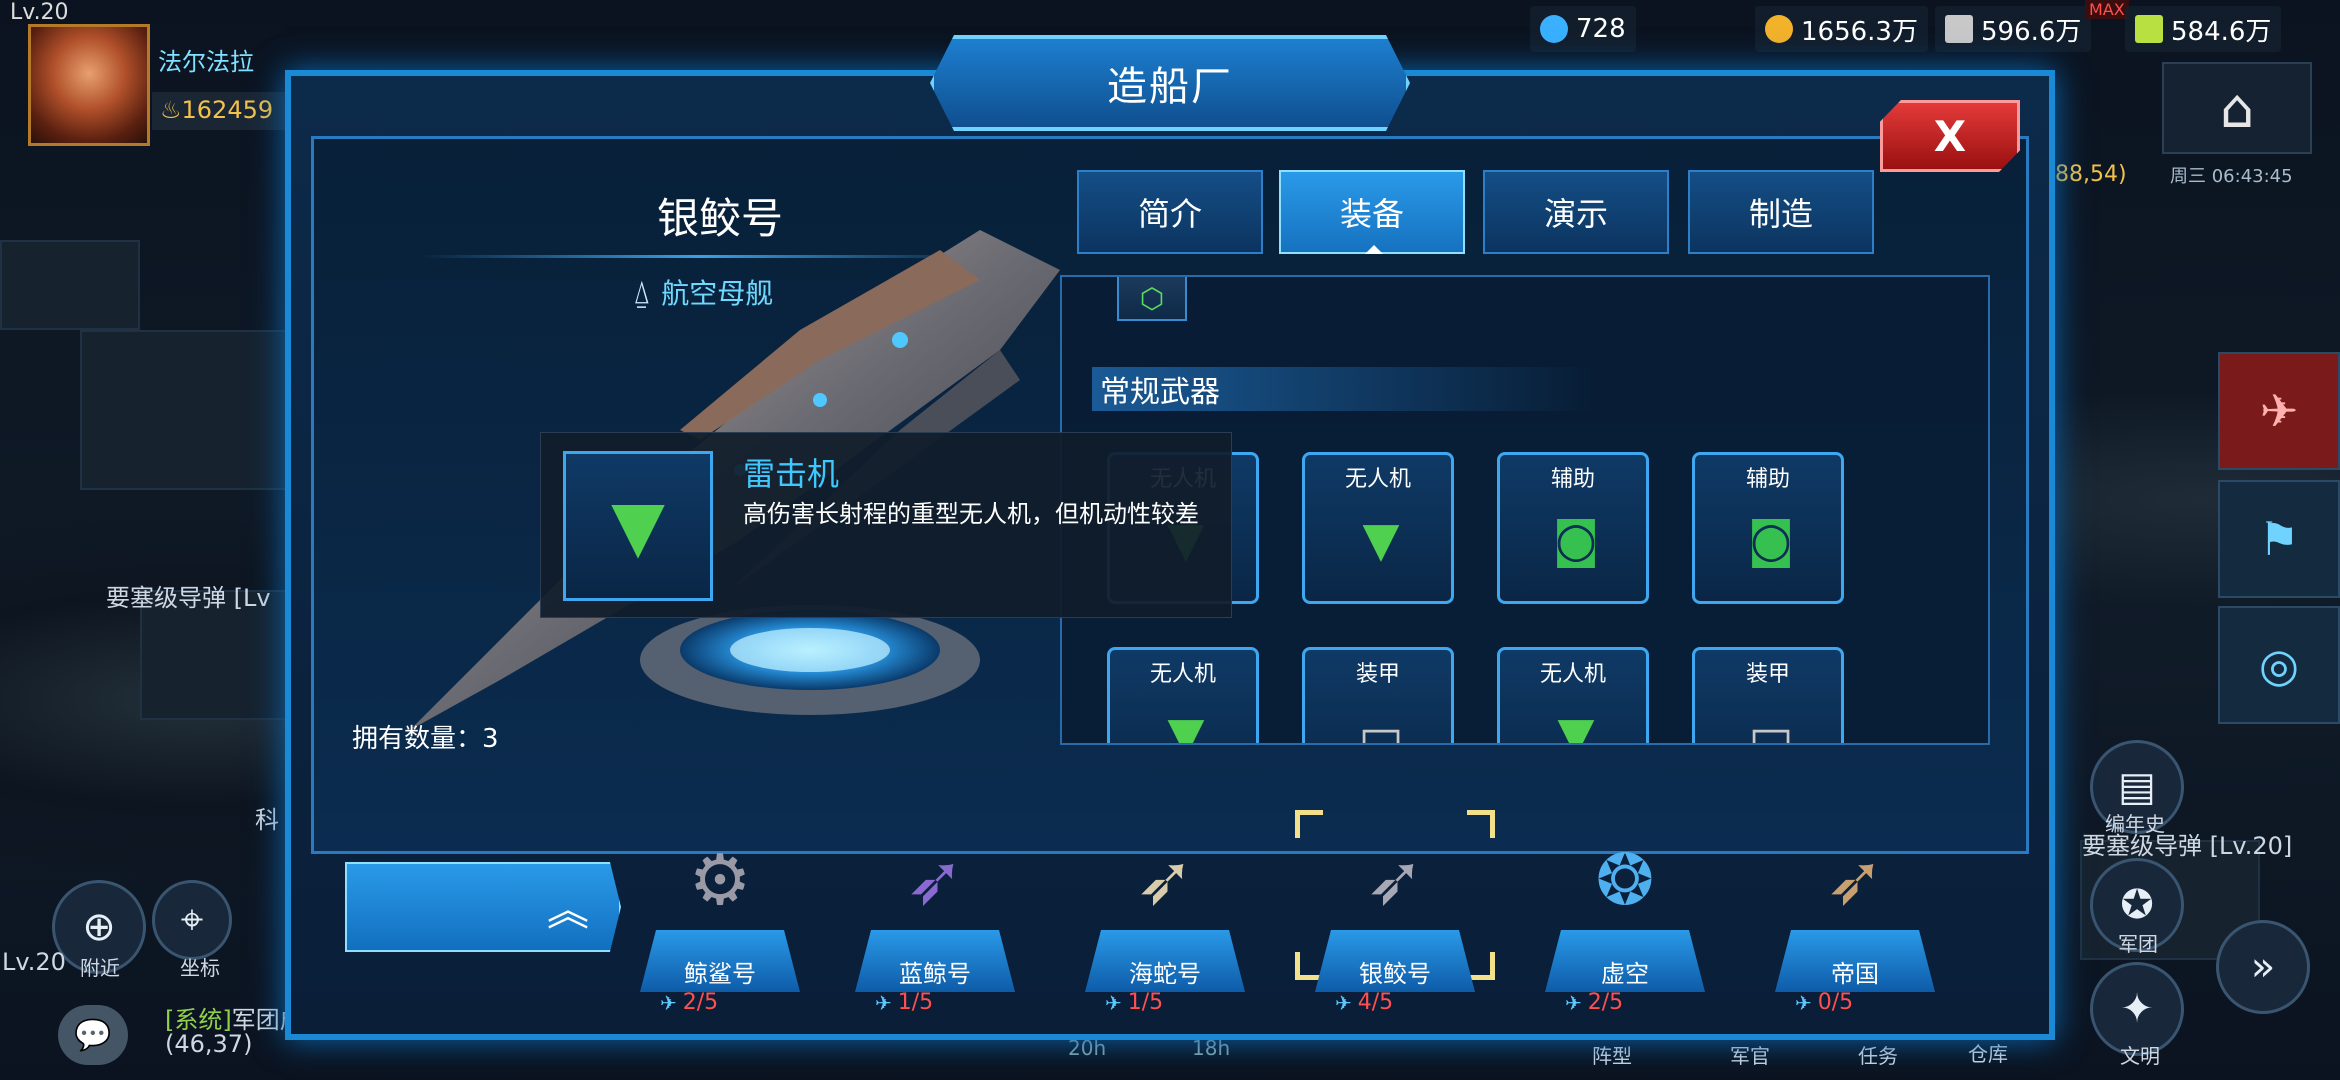 The height and width of the screenshot is (1080, 2340). What do you see at coordinates (1625, 974) in the screenshot?
I see `ship-card-name: 虚空` at bounding box center [1625, 974].